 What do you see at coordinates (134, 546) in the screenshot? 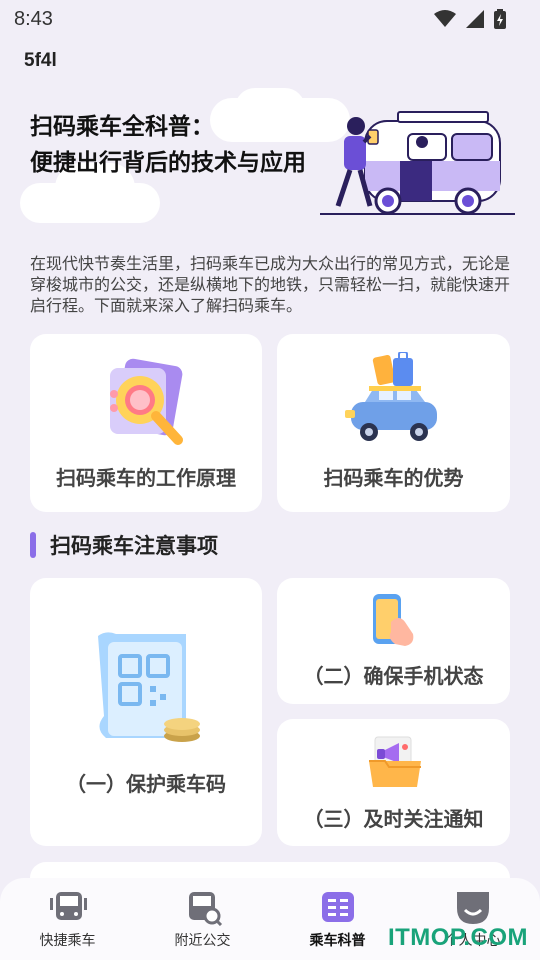
I see `section-title-text: 扫码乘车注意事项` at bounding box center [134, 546].